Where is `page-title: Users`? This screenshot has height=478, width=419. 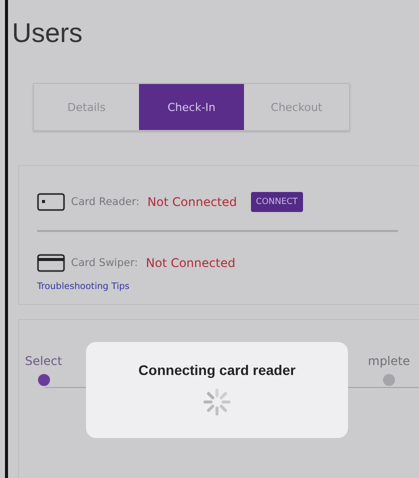 page-title: Users is located at coordinates (48, 33).